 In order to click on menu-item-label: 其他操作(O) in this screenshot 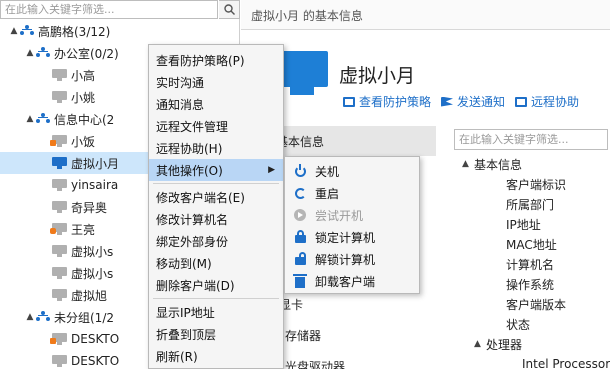, I will do `click(189, 170)`.